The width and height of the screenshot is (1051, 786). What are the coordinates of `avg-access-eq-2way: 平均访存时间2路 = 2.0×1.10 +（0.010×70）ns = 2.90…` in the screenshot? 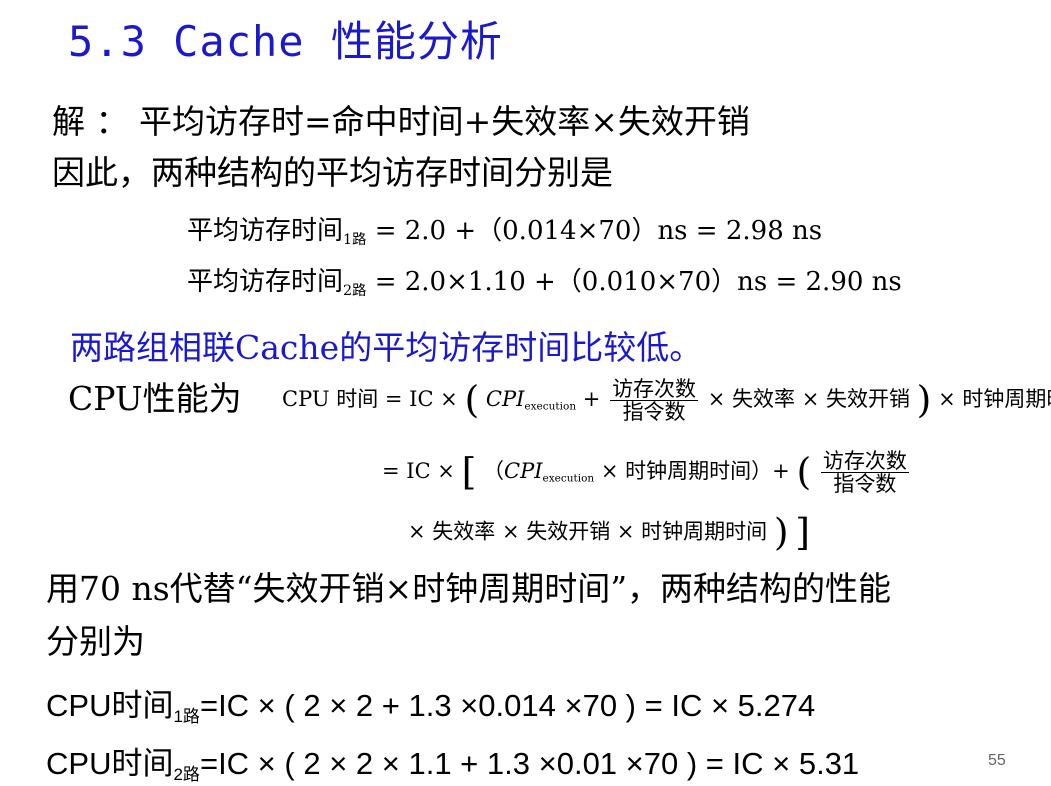 It's located at (544, 280).